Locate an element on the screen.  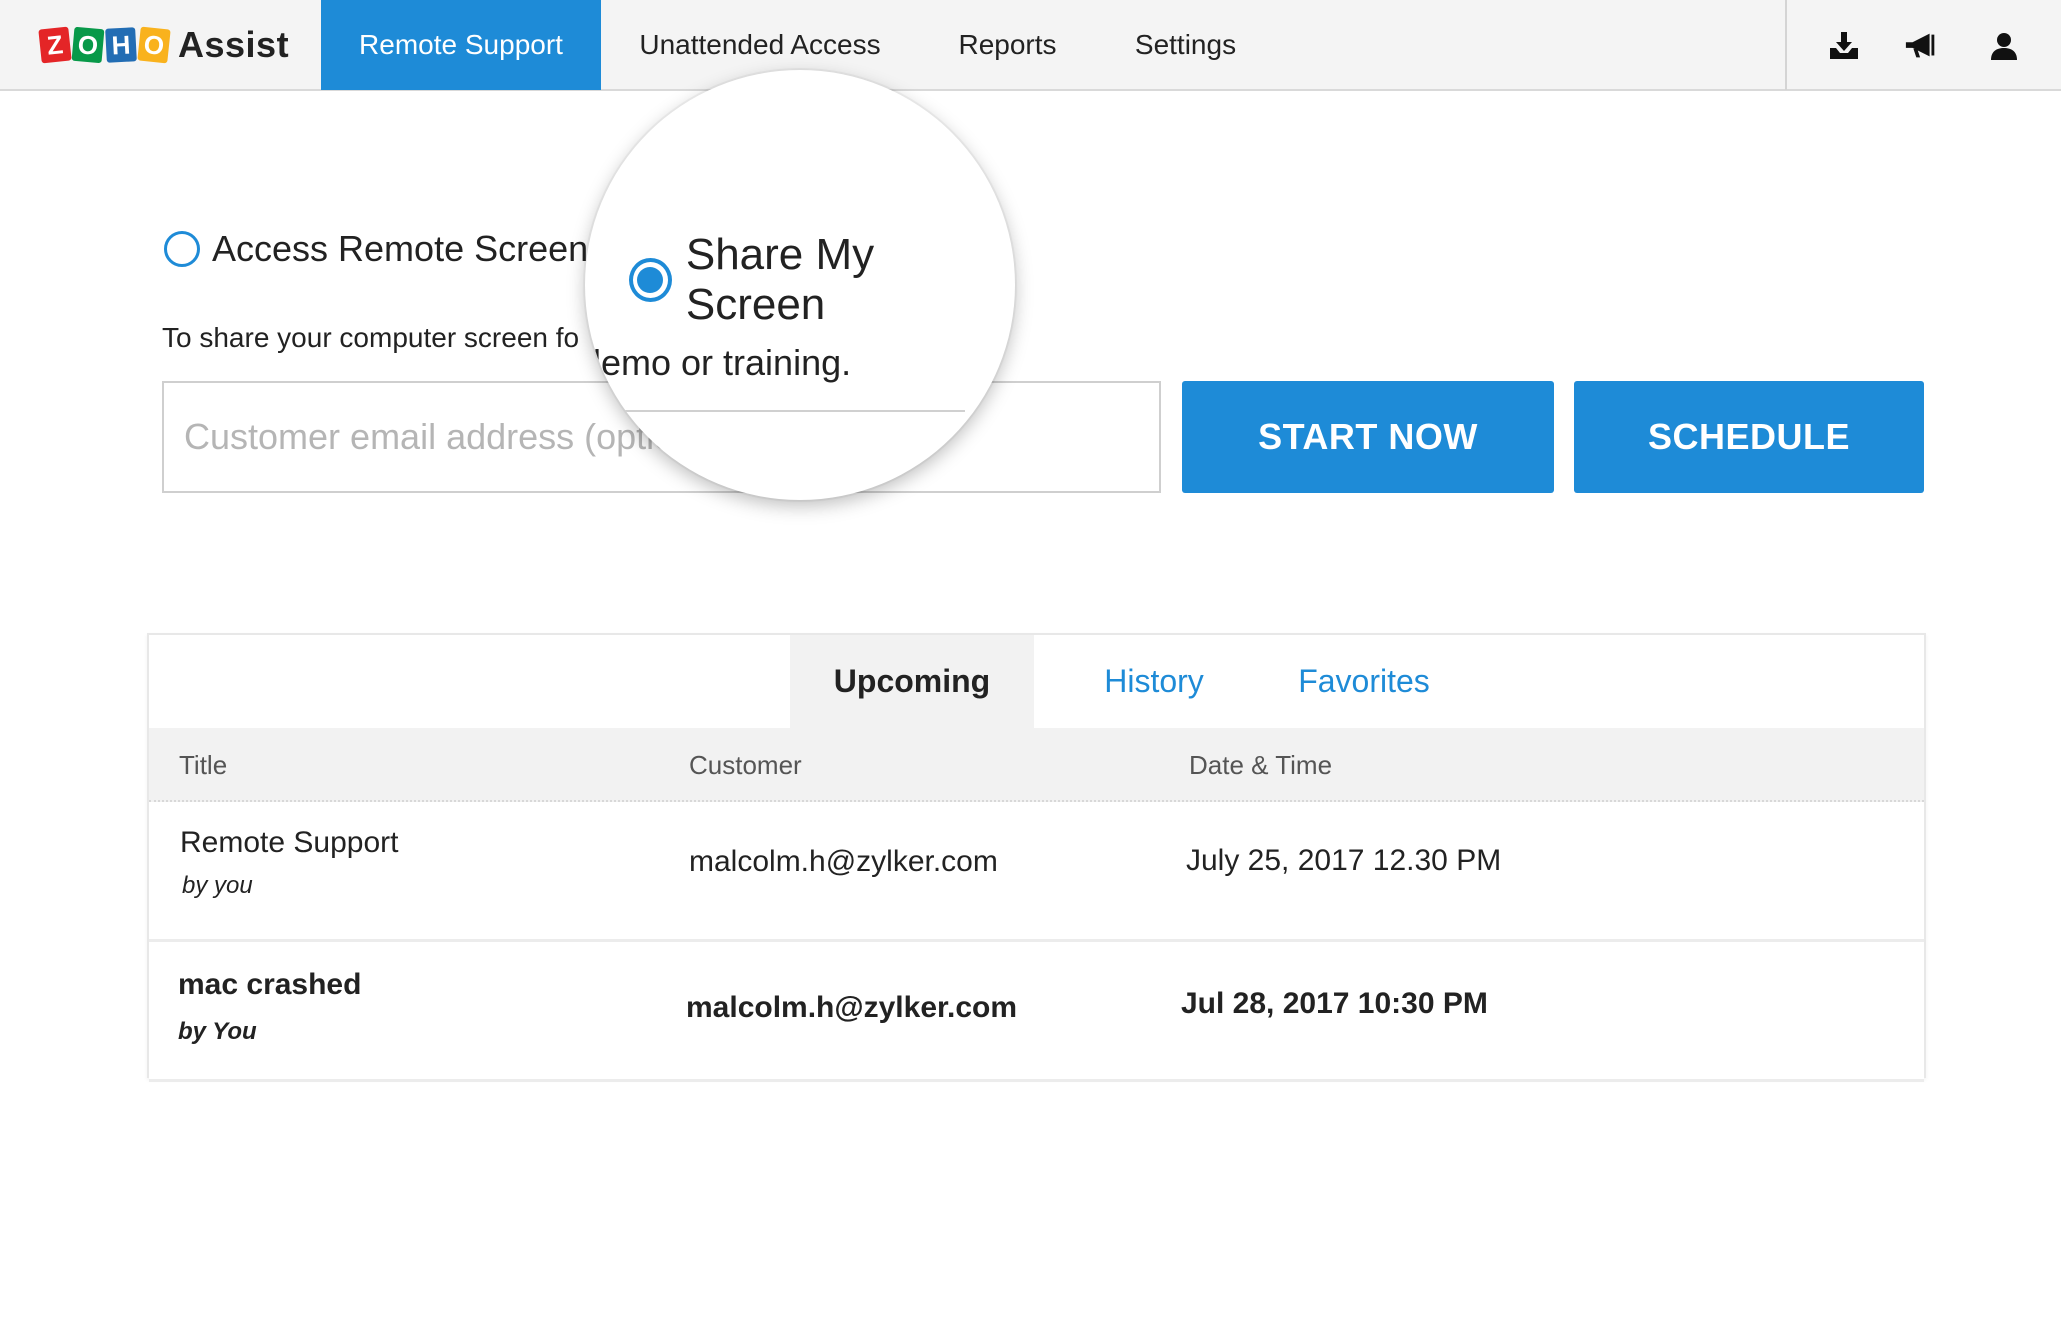
tab-history: History is located at coordinates (1154, 681).